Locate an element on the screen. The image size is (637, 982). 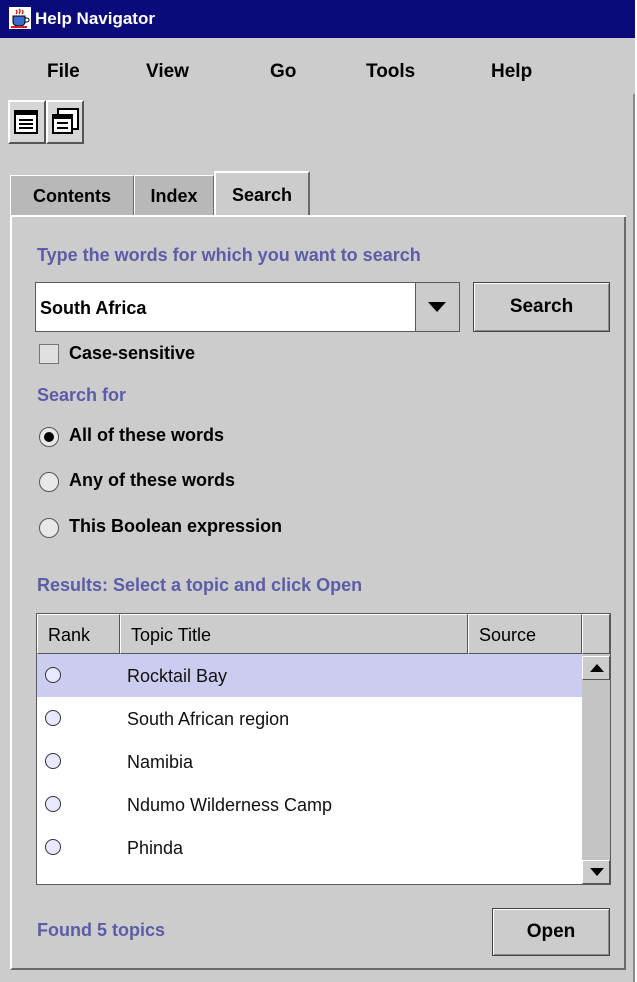
results-count-status: Found 5 topics is located at coordinates (101, 930).